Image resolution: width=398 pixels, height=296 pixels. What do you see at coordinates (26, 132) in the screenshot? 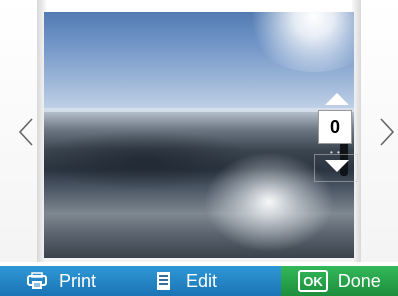
I see `chevron-left-icon` at bounding box center [26, 132].